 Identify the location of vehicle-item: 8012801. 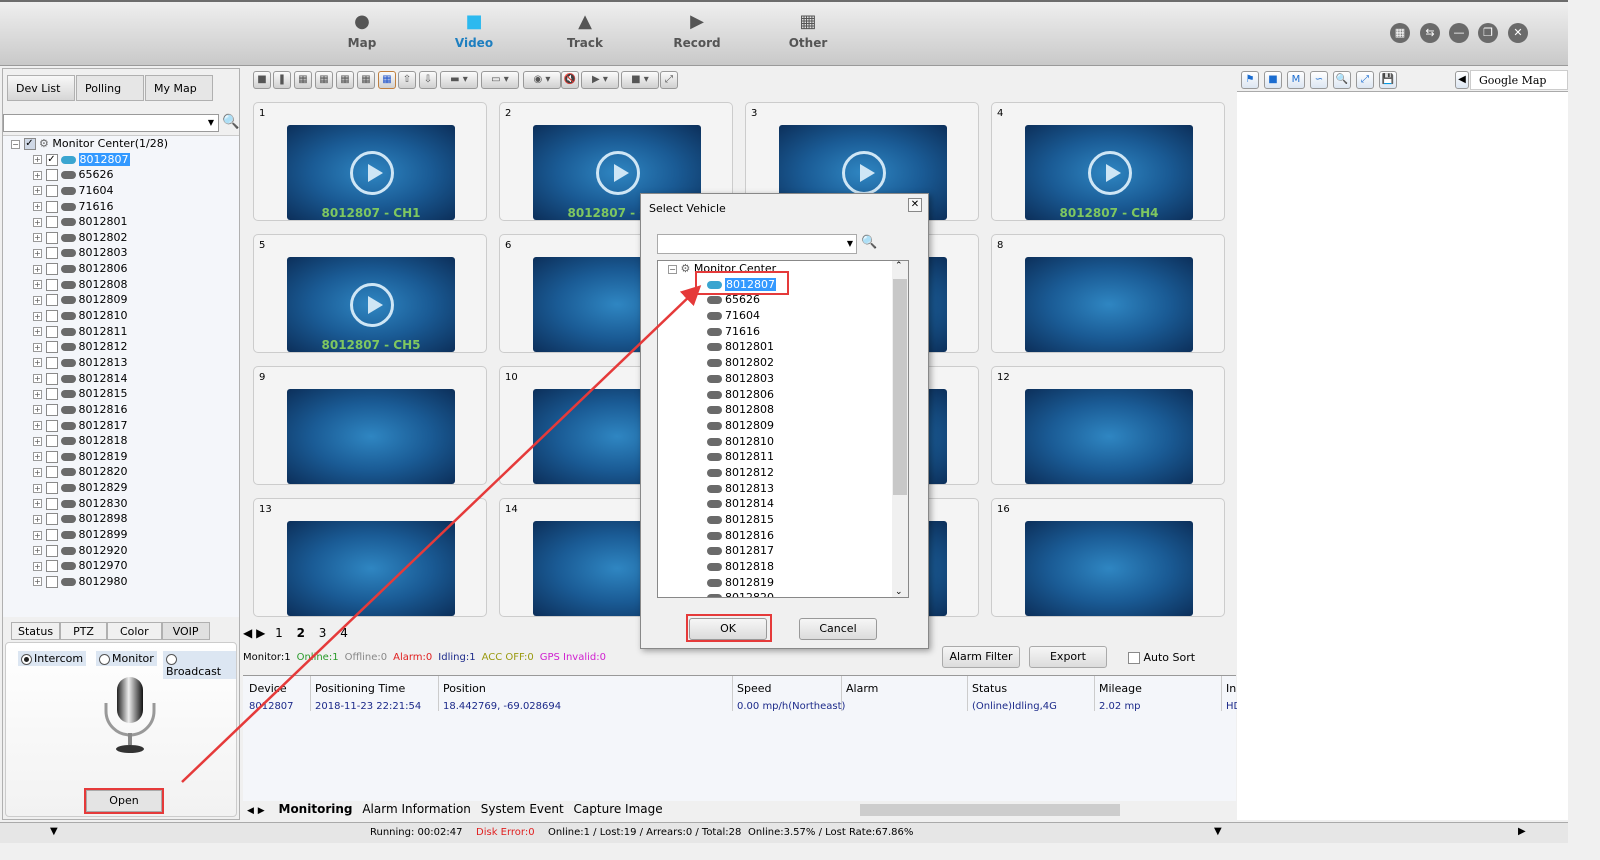
(783, 347).